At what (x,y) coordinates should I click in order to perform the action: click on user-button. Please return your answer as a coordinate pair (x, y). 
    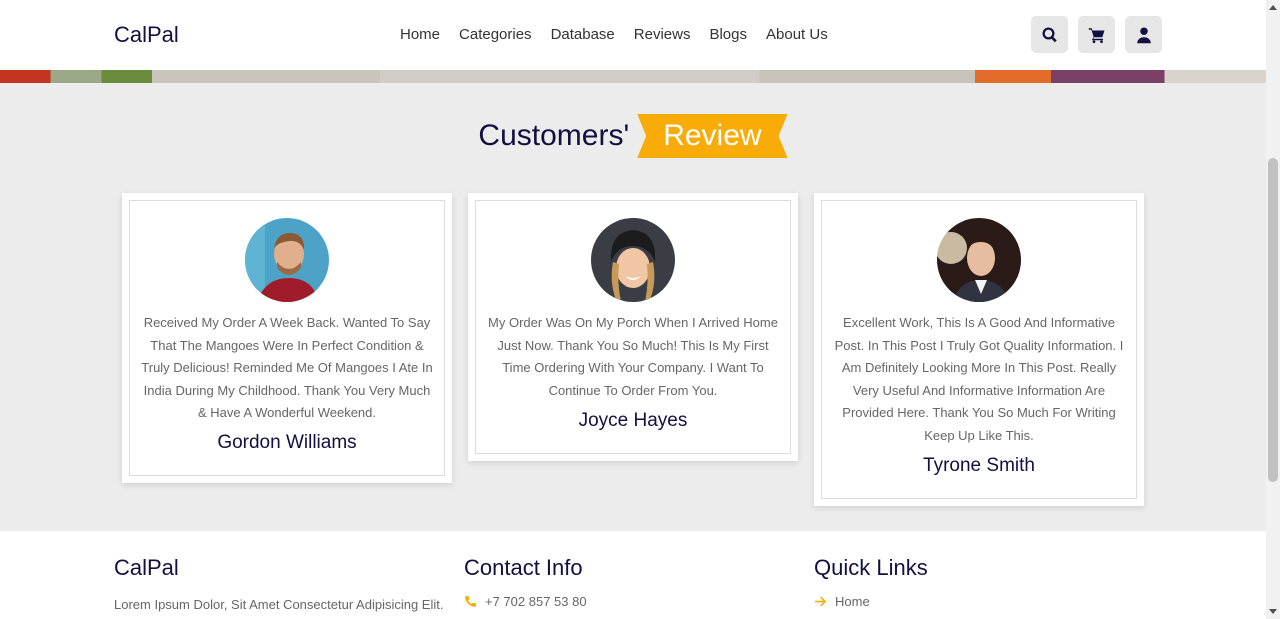
    Looking at the image, I should click on (1143, 34).